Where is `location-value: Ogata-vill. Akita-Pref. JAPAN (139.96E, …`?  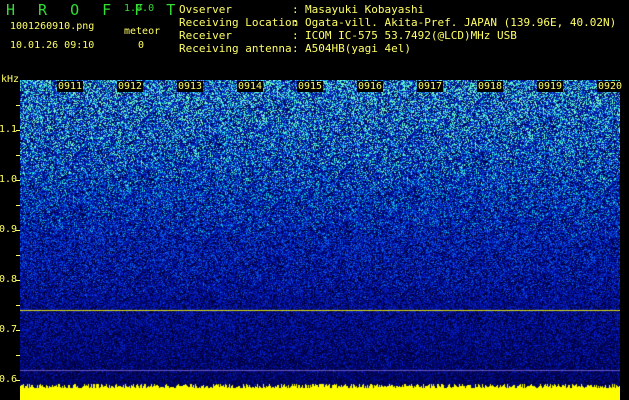 location-value: Ogata-vill. Akita-Pref. JAPAN (139.96E, … is located at coordinates (461, 22).